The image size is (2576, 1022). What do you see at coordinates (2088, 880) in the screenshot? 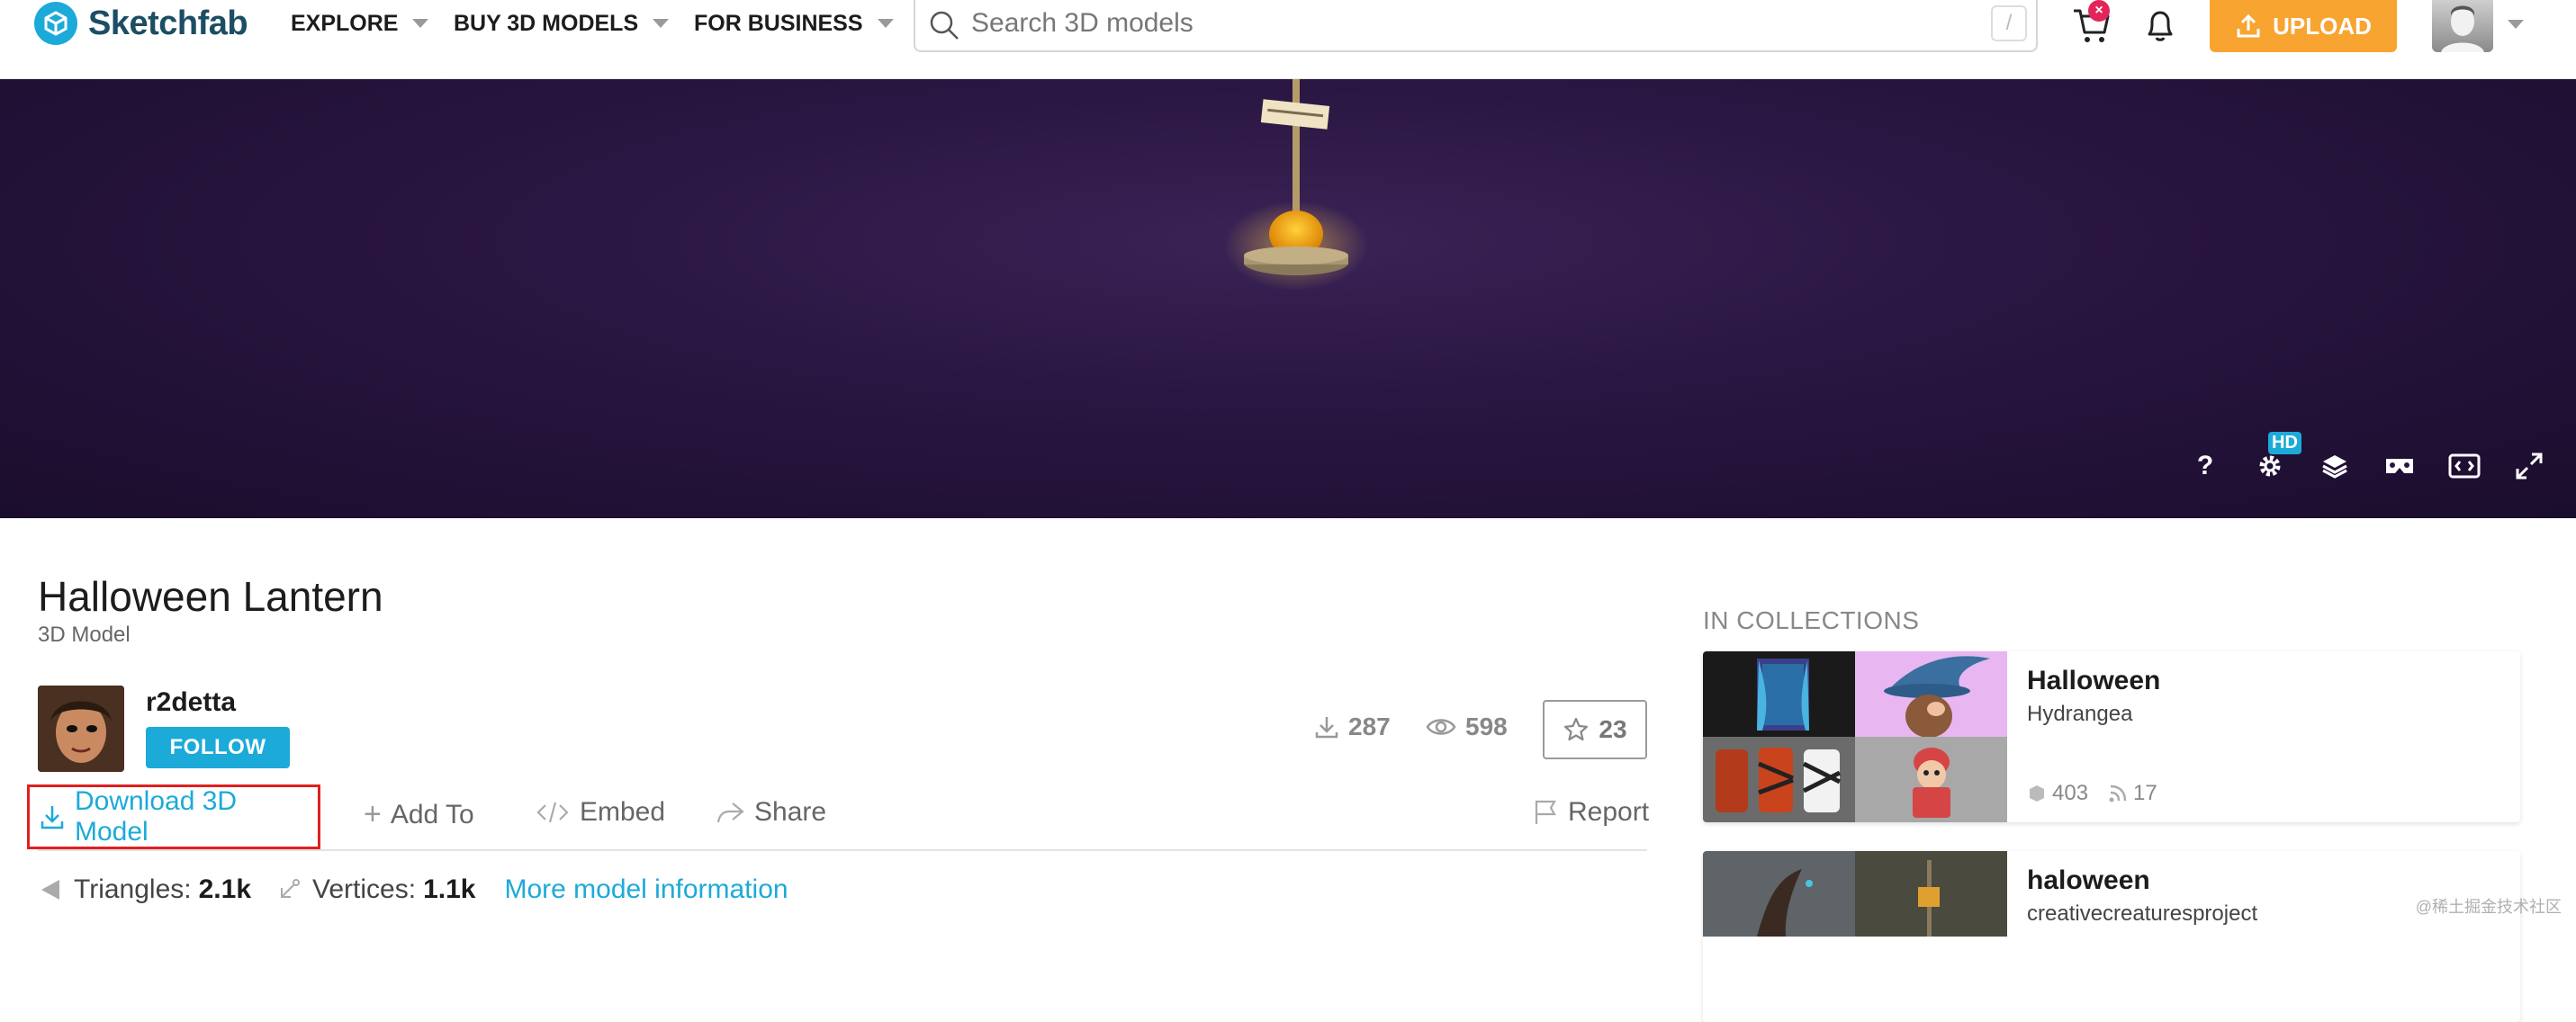
I see `collection-name: haloween` at bounding box center [2088, 880].